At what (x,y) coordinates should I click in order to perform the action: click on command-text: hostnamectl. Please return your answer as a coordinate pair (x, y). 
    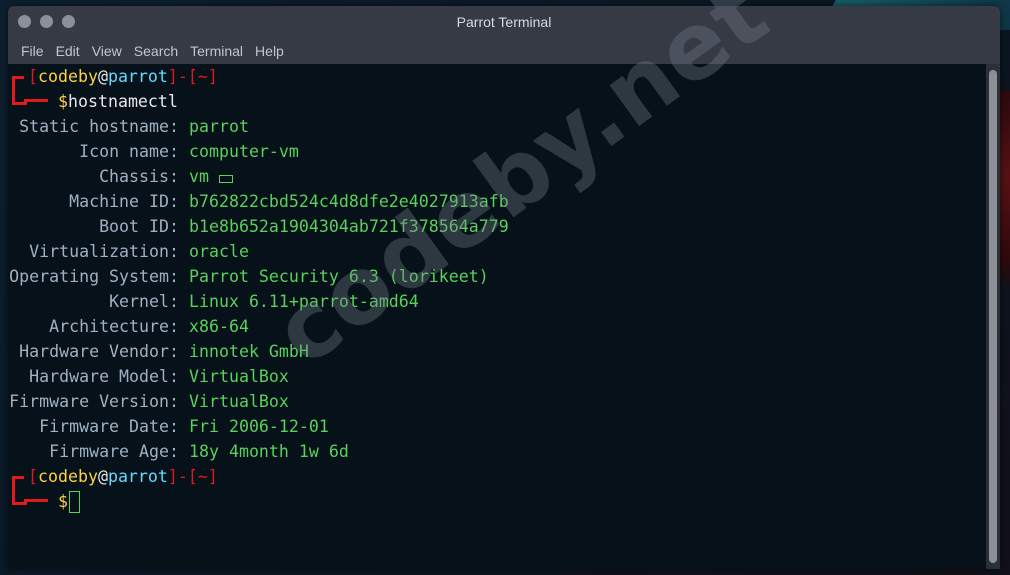
    Looking at the image, I should click on (123, 101).